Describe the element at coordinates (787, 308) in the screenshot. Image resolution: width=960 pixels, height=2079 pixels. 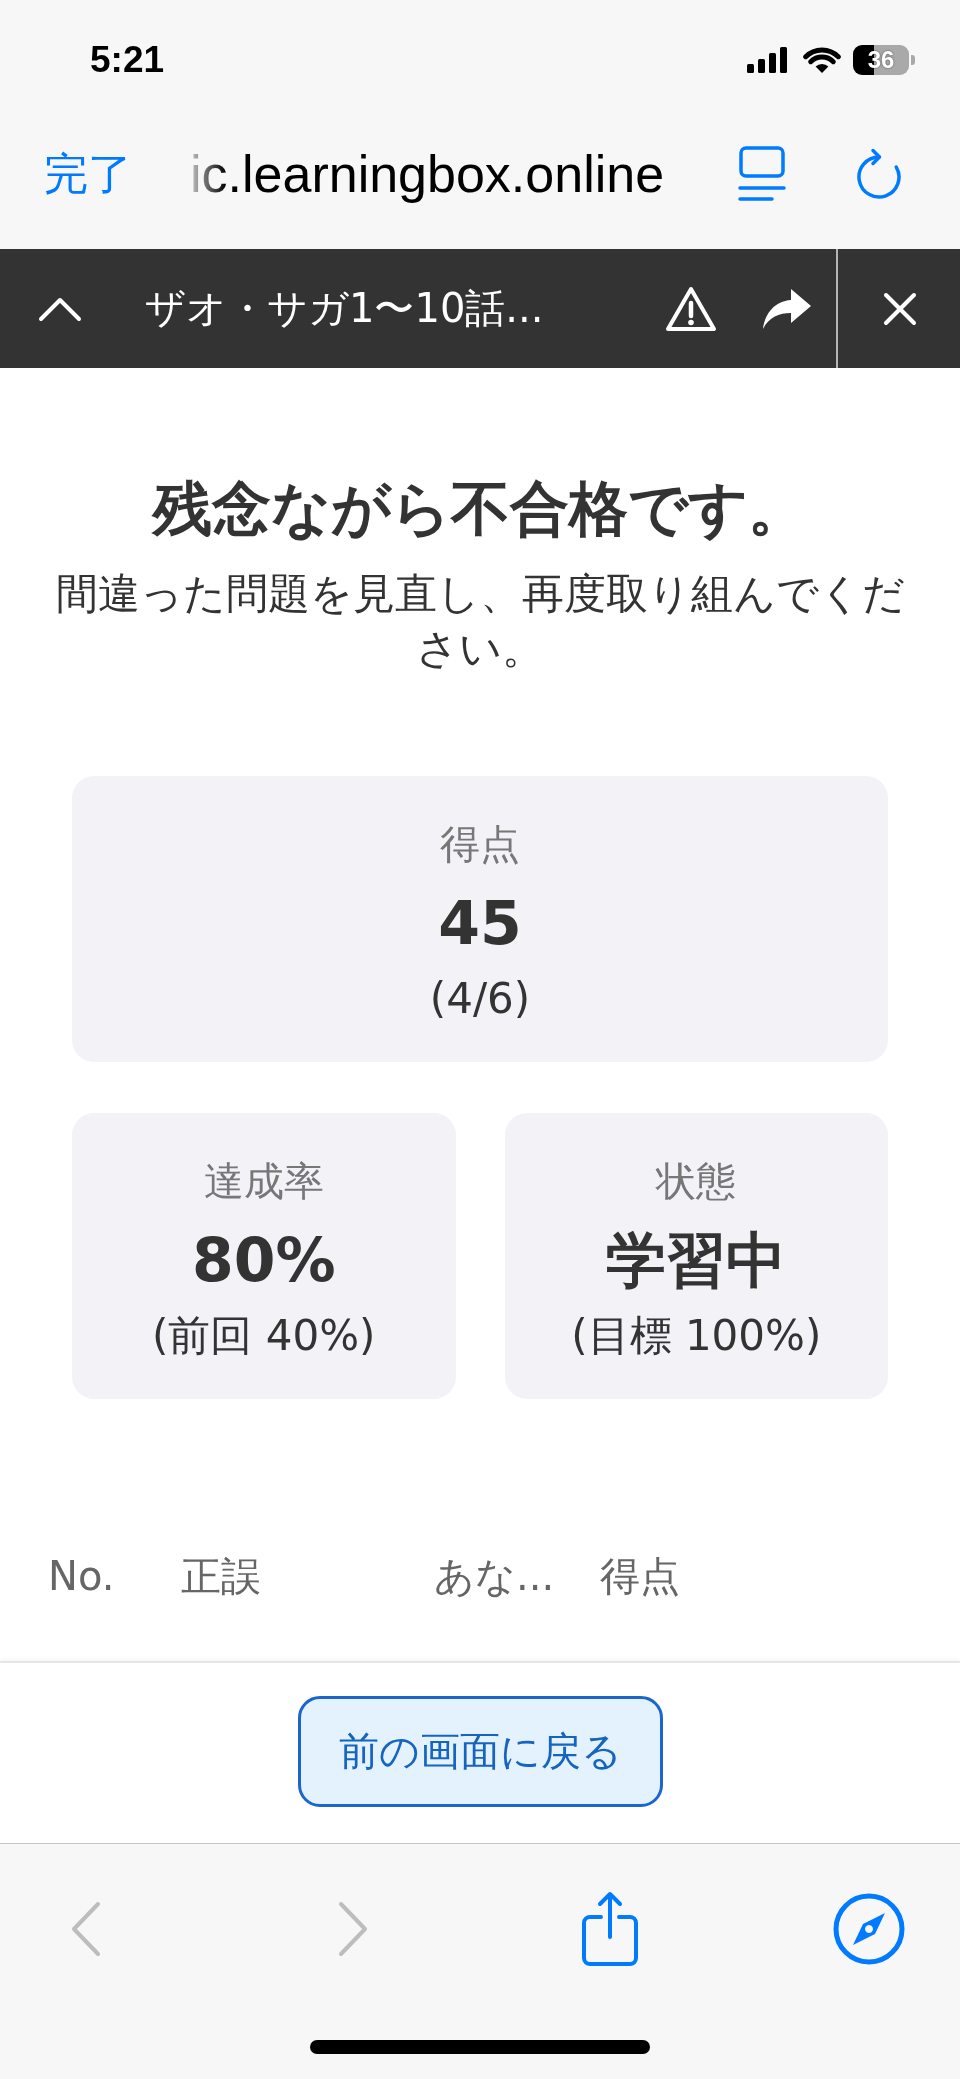
I see `curved-arrow-icon` at that location.